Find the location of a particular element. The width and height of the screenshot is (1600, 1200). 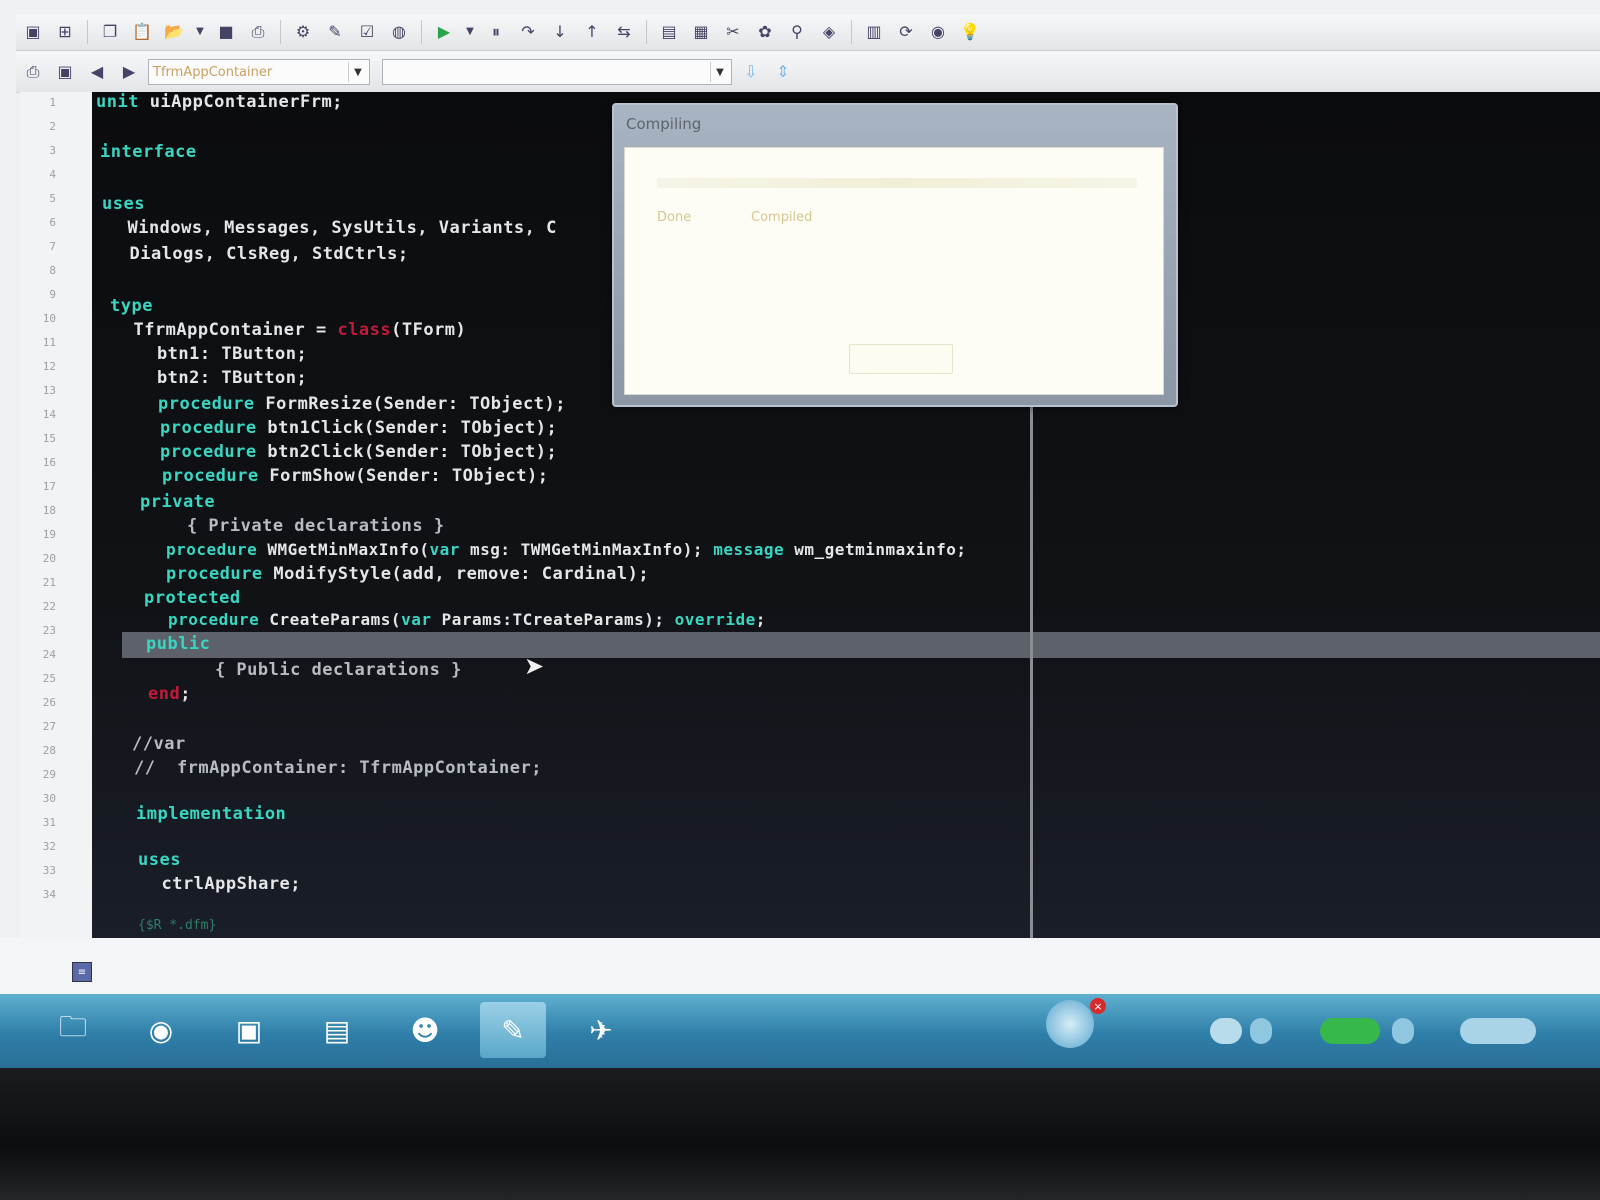

code-text: WMGetMinMaxInfo( is located at coordinates (343, 549).